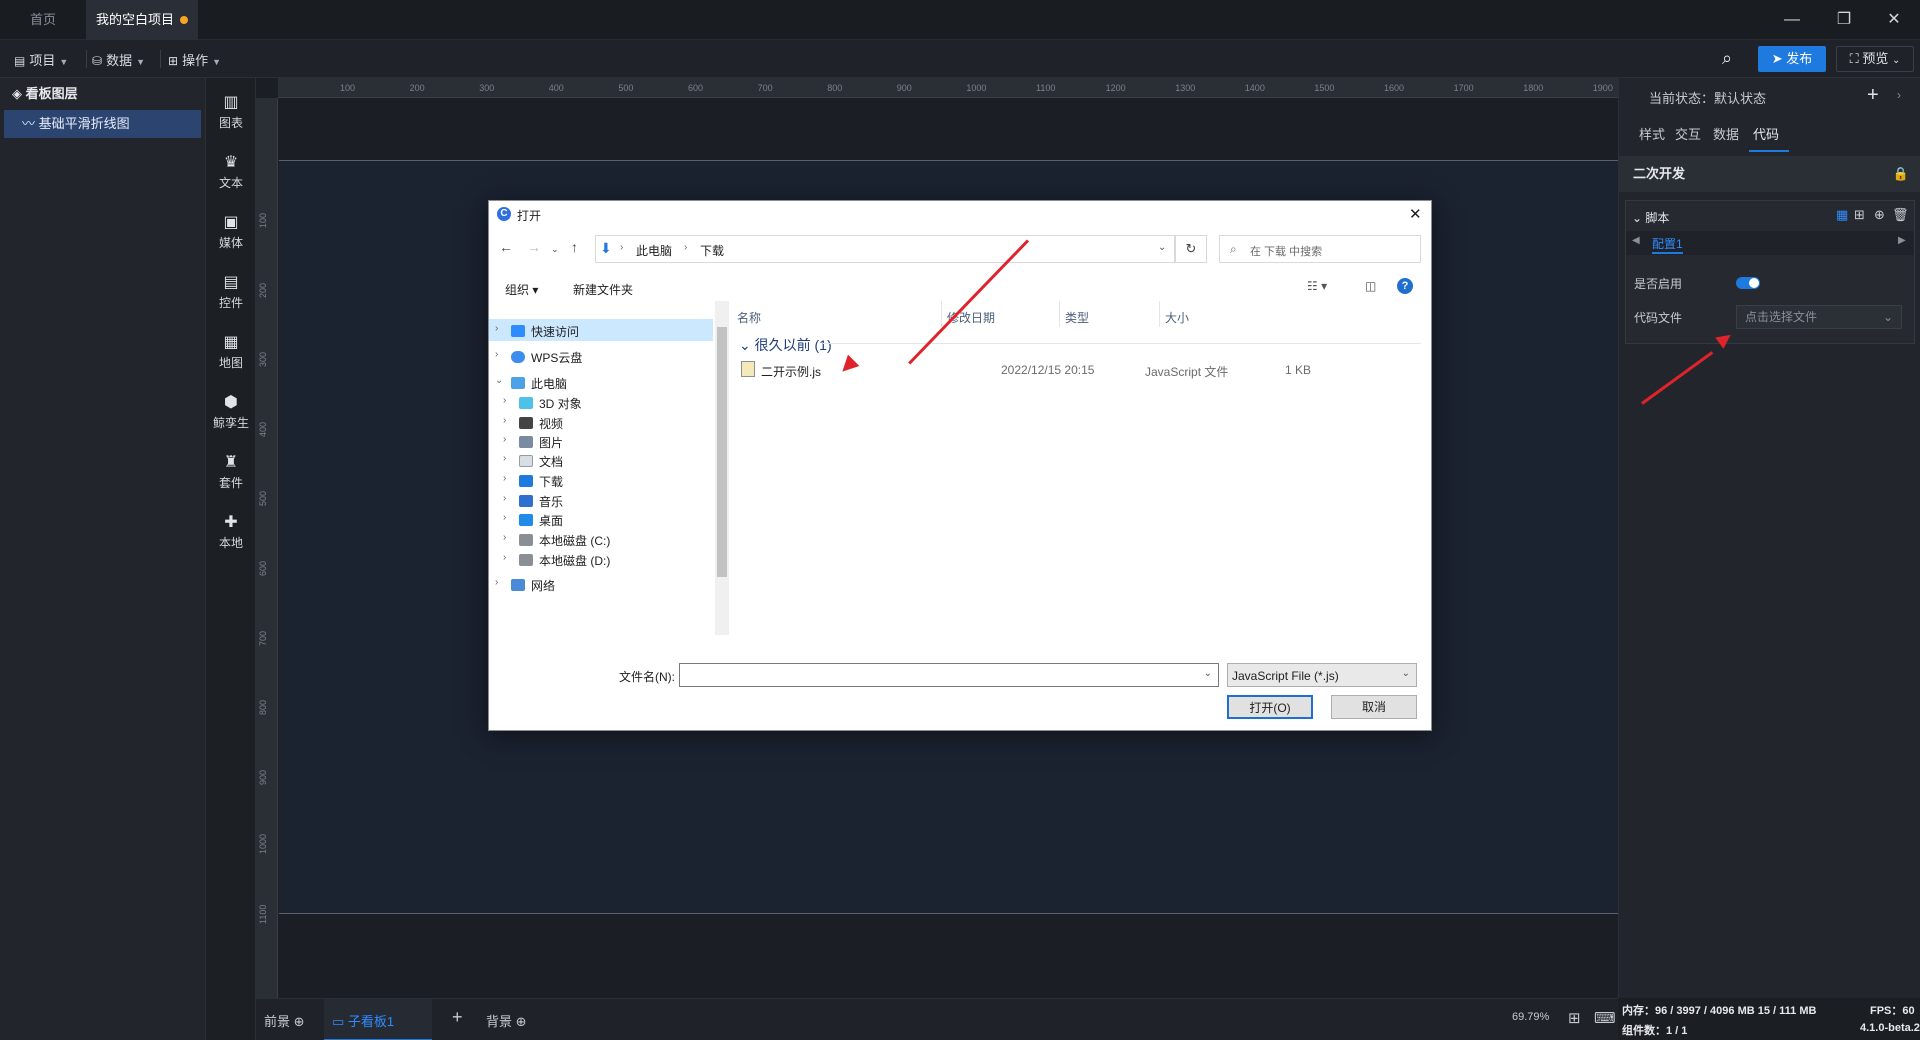 The image size is (1920, 1040). Describe the element at coordinates (541, 461) in the screenshot. I see `tree-documents: 文档` at that location.